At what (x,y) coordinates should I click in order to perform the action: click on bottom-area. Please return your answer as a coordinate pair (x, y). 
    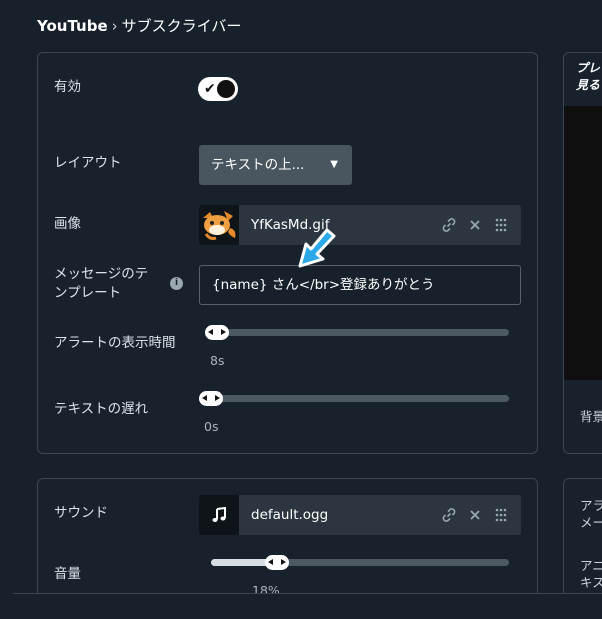
    Looking at the image, I should click on (301, 606).